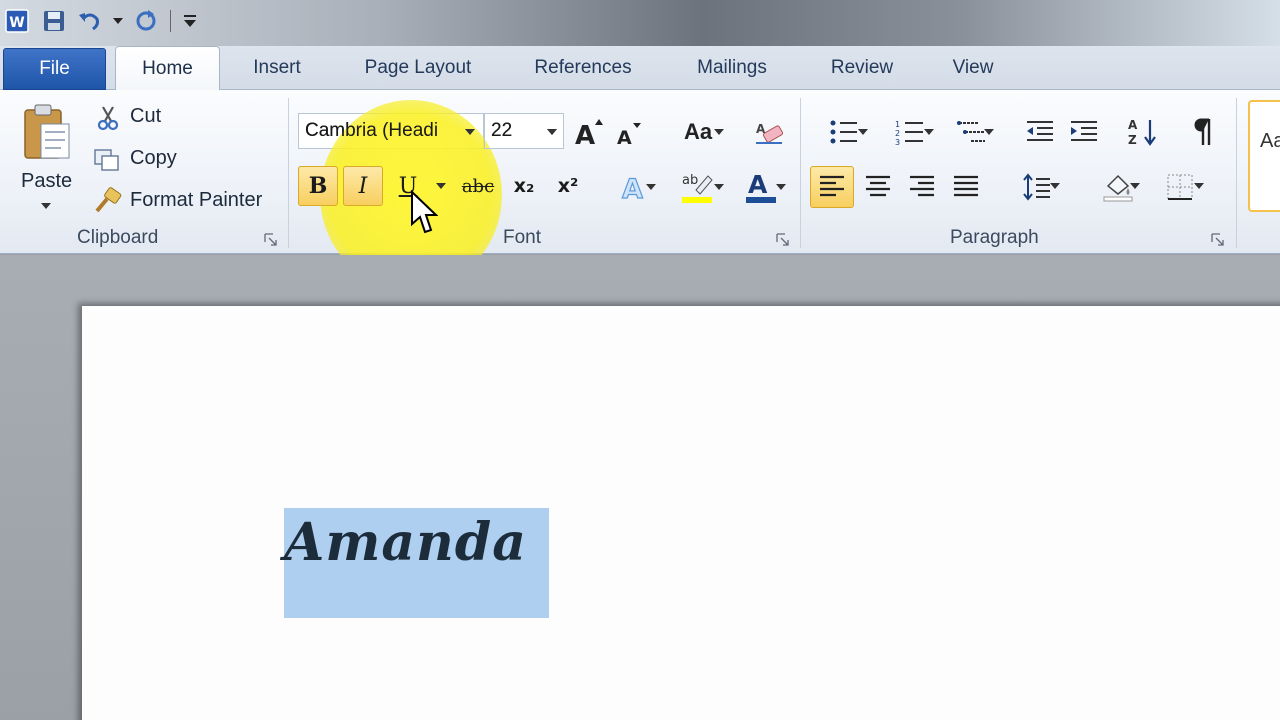 The image size is (1280, 720). I want to click on svg-text: 2, so click(897, 133).